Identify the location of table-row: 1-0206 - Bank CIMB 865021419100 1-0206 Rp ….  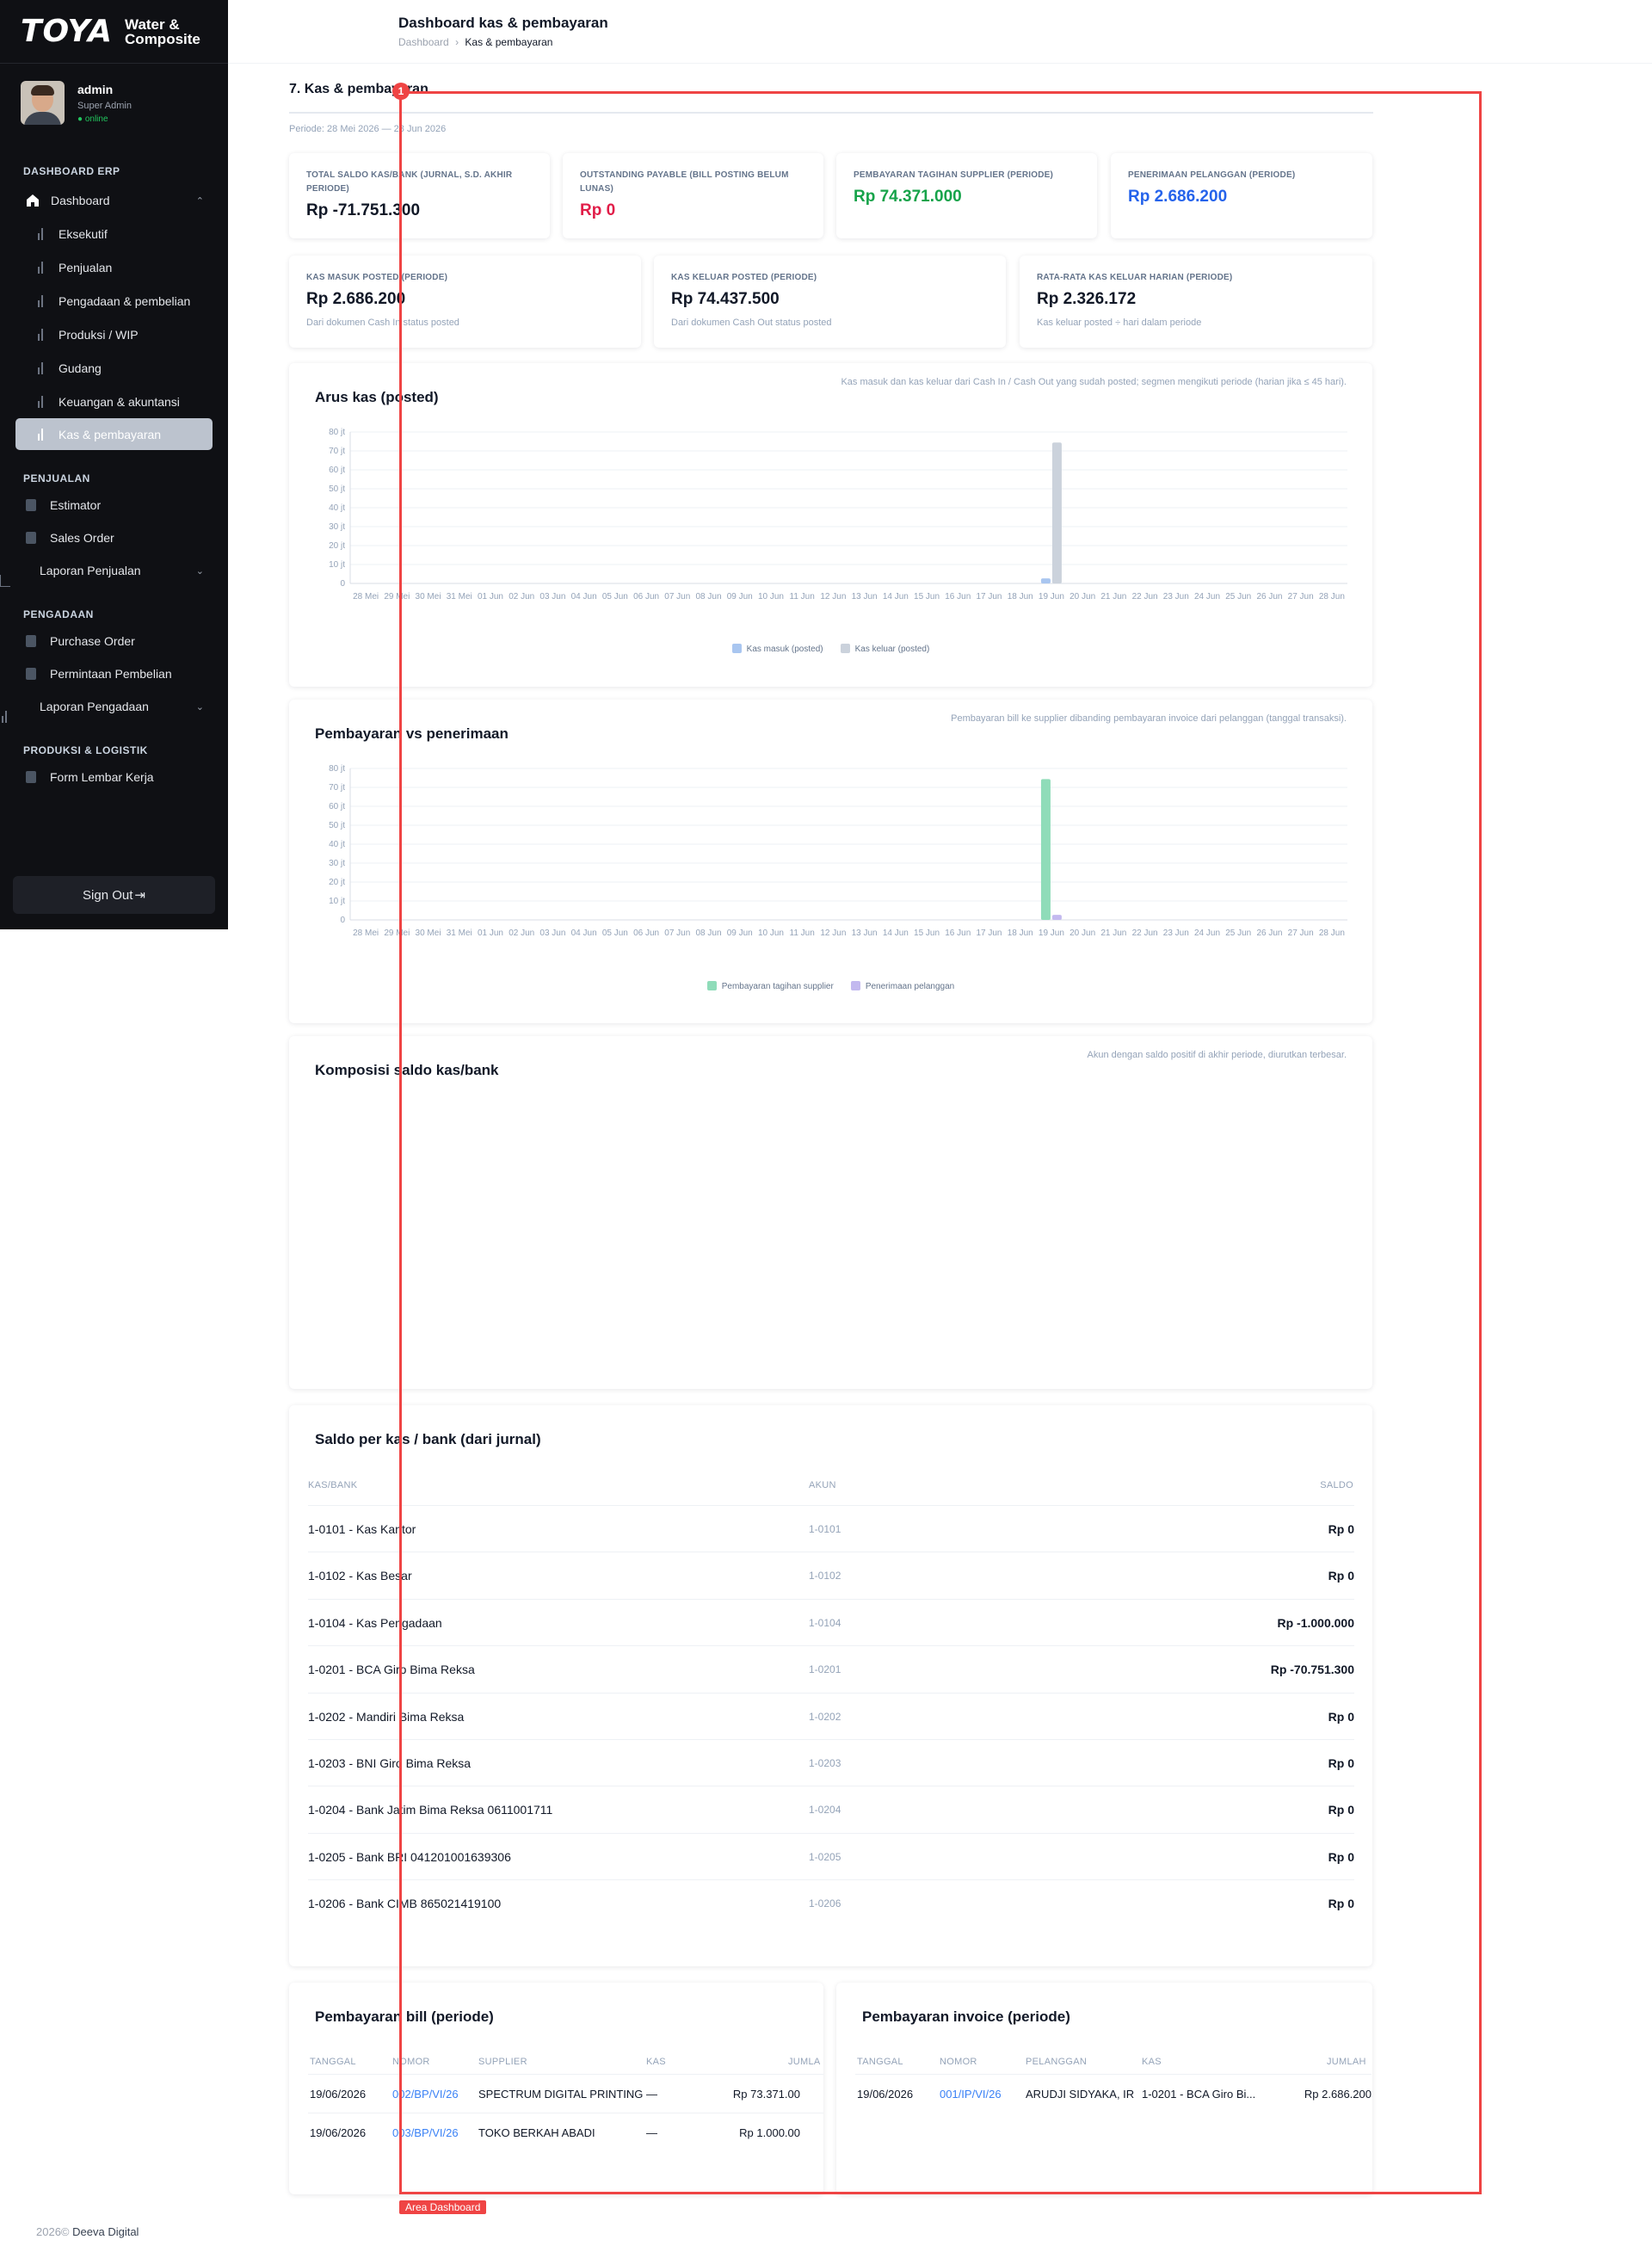
(831, 1902).